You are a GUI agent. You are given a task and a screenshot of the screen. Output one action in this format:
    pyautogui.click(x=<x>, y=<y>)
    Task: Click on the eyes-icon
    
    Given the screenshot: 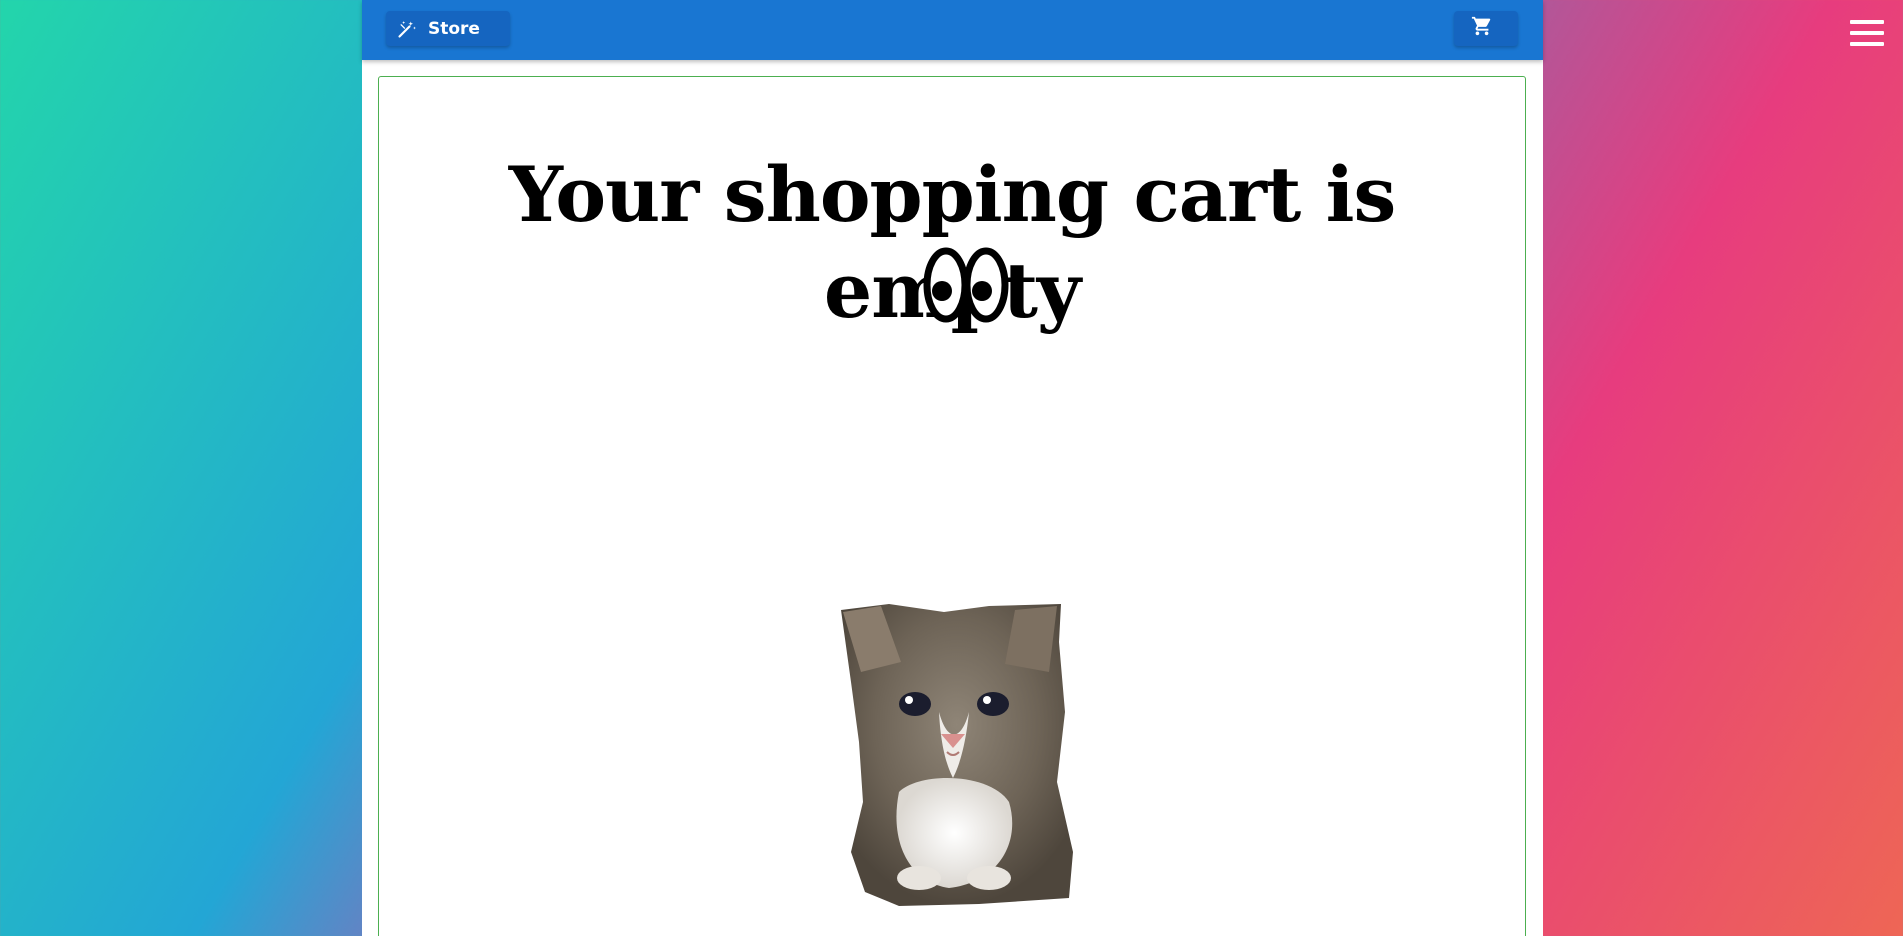 What is the action you would take?
    pyautogui.click(x=966, y=285)
    